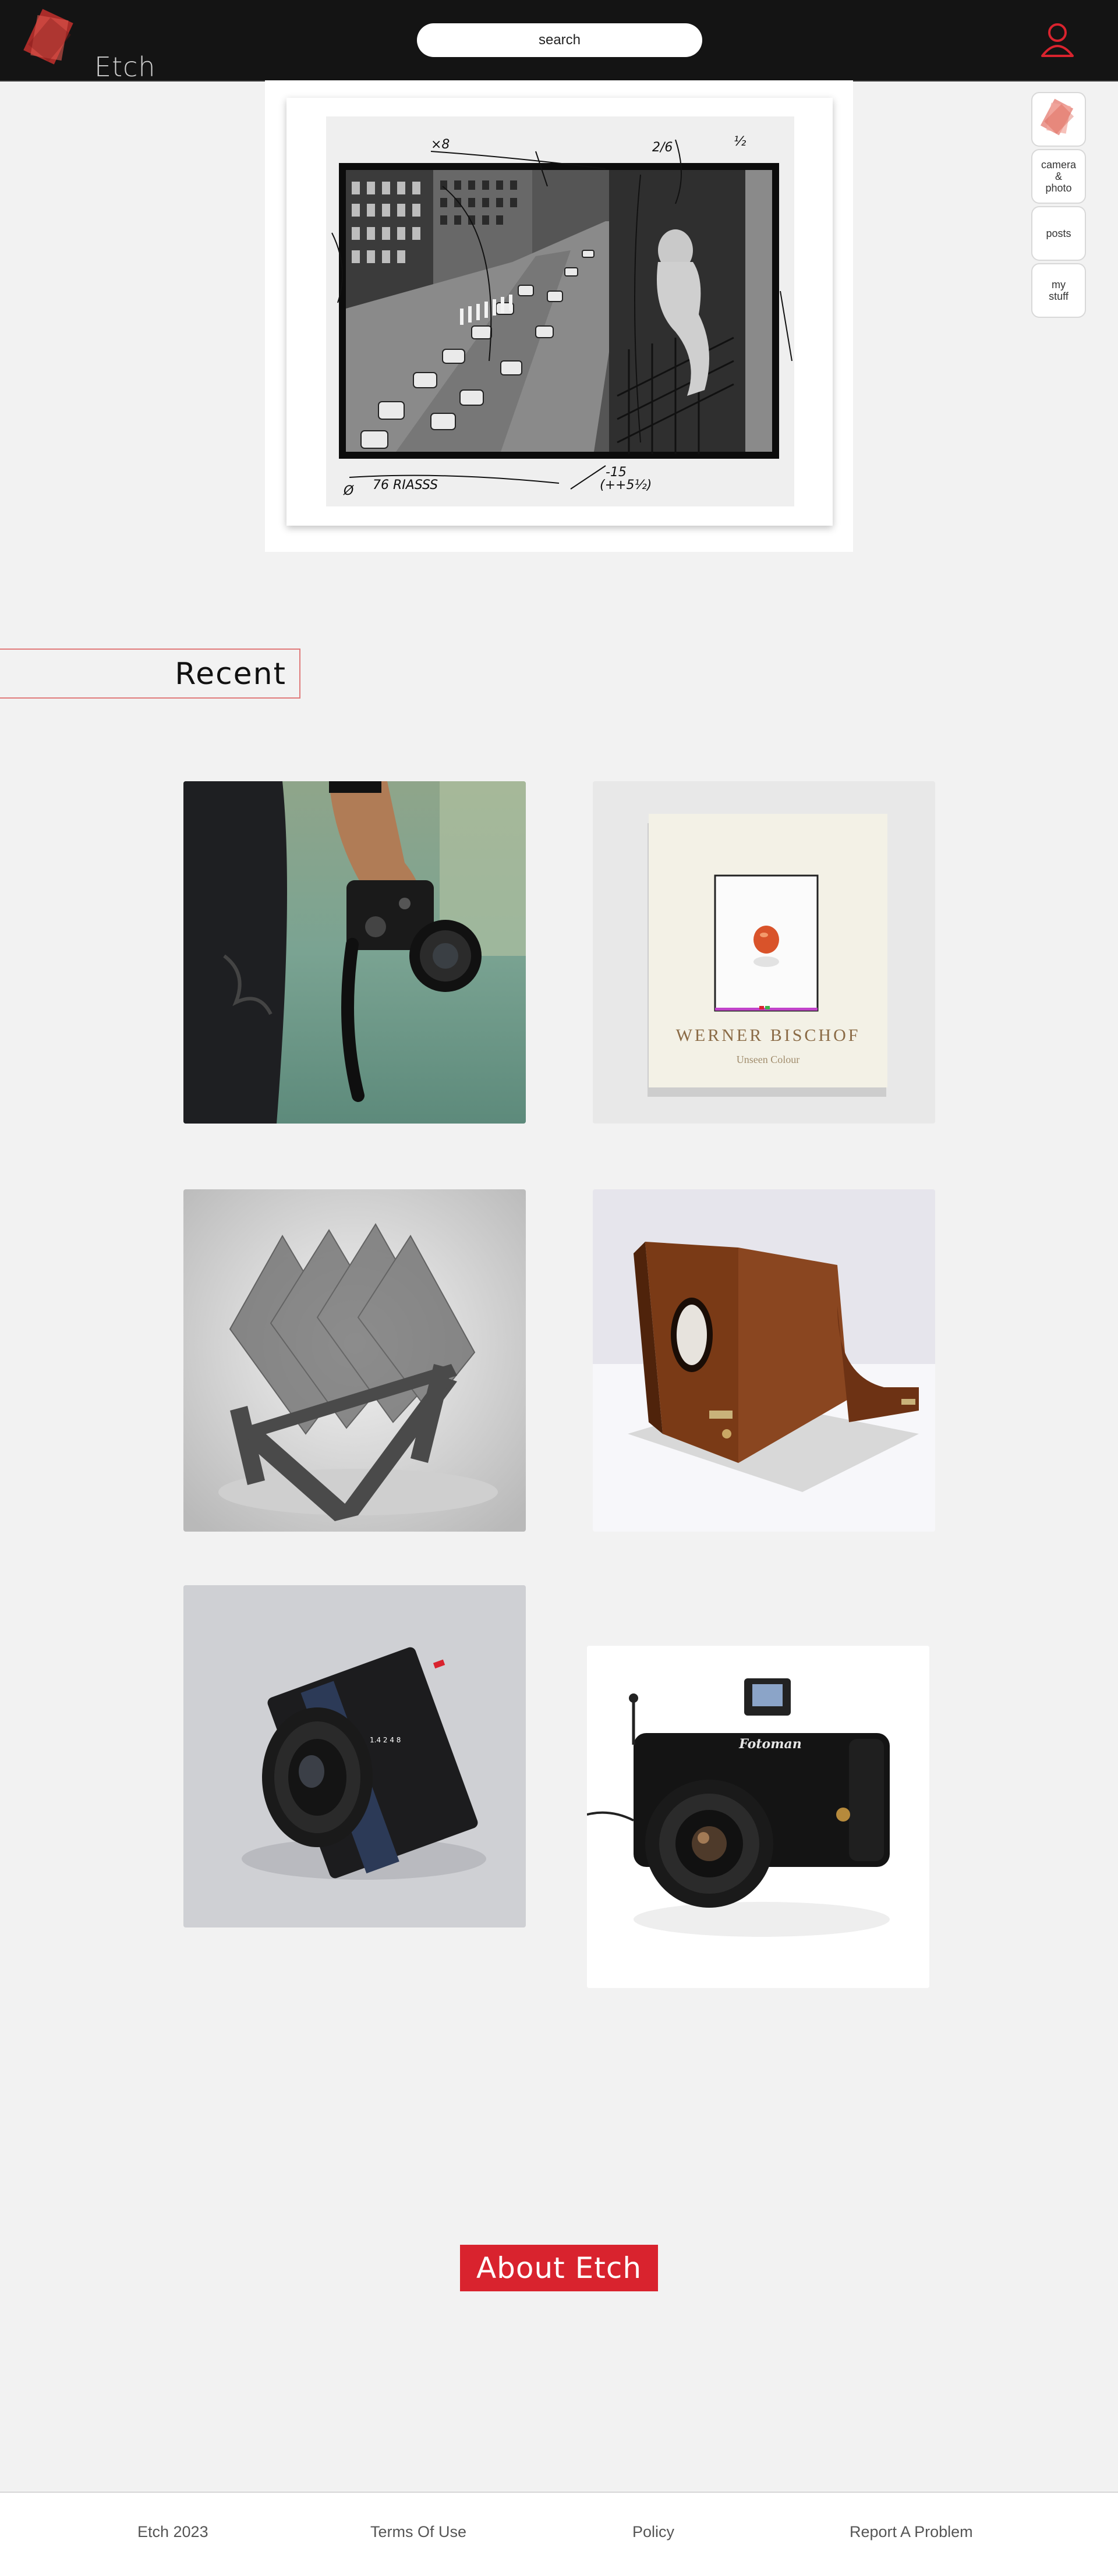 Image resolution: width=1118 pixels, height=2576 pixels. What do you see at coordinates (125, 67) in the screenshot?
I see `logo-text: Etch` at bounding box center [125, 67].